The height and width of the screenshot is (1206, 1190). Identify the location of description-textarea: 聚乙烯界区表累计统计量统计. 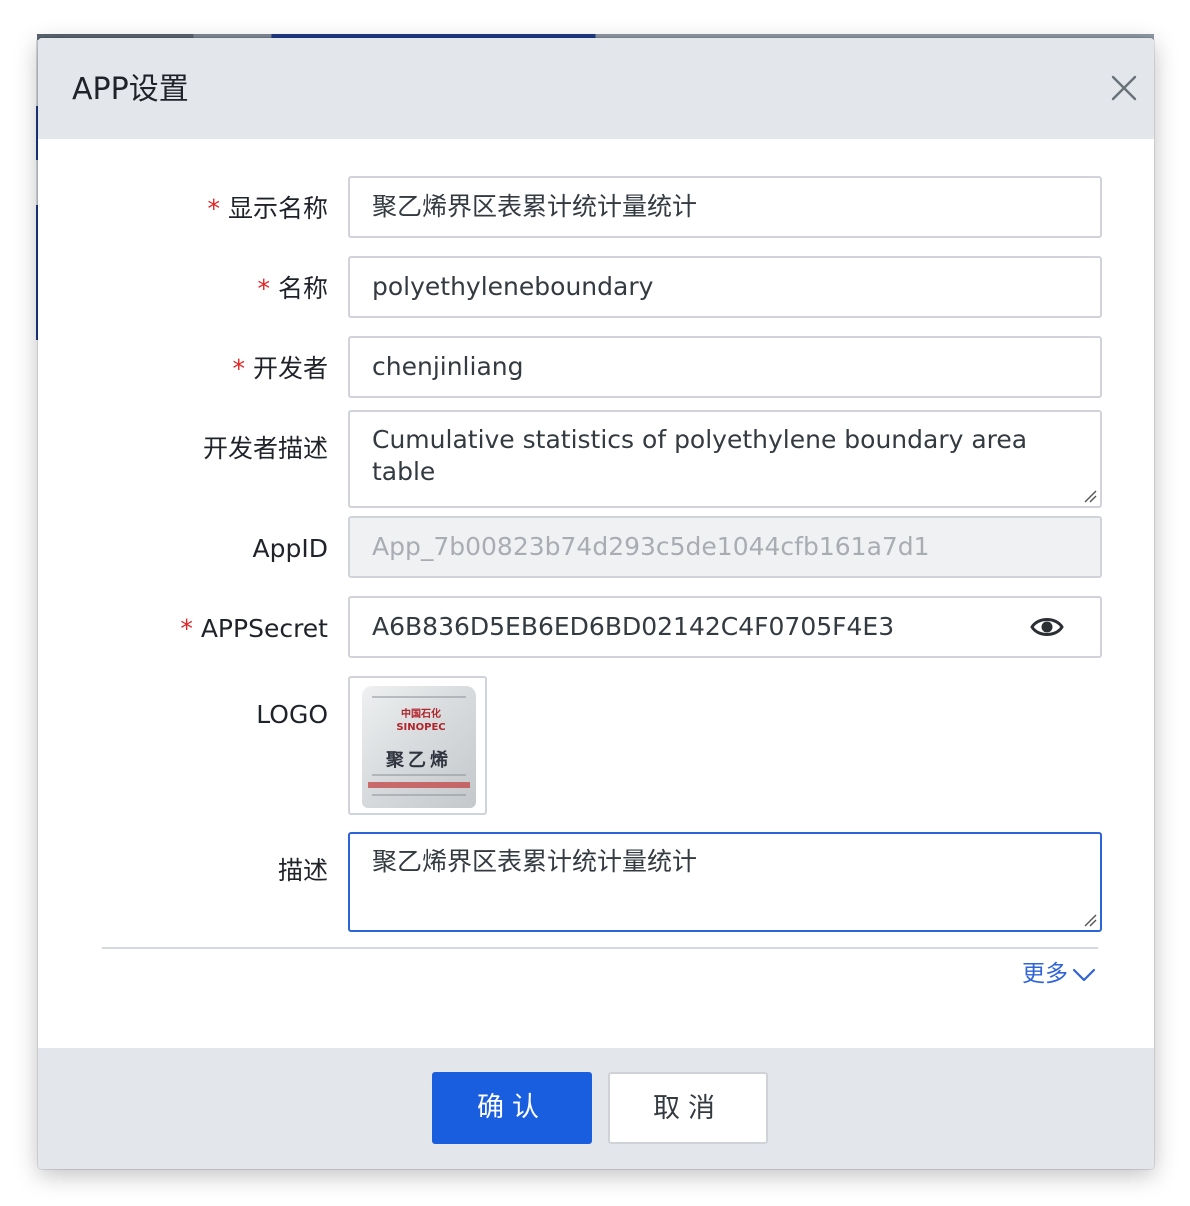
(725, 882).